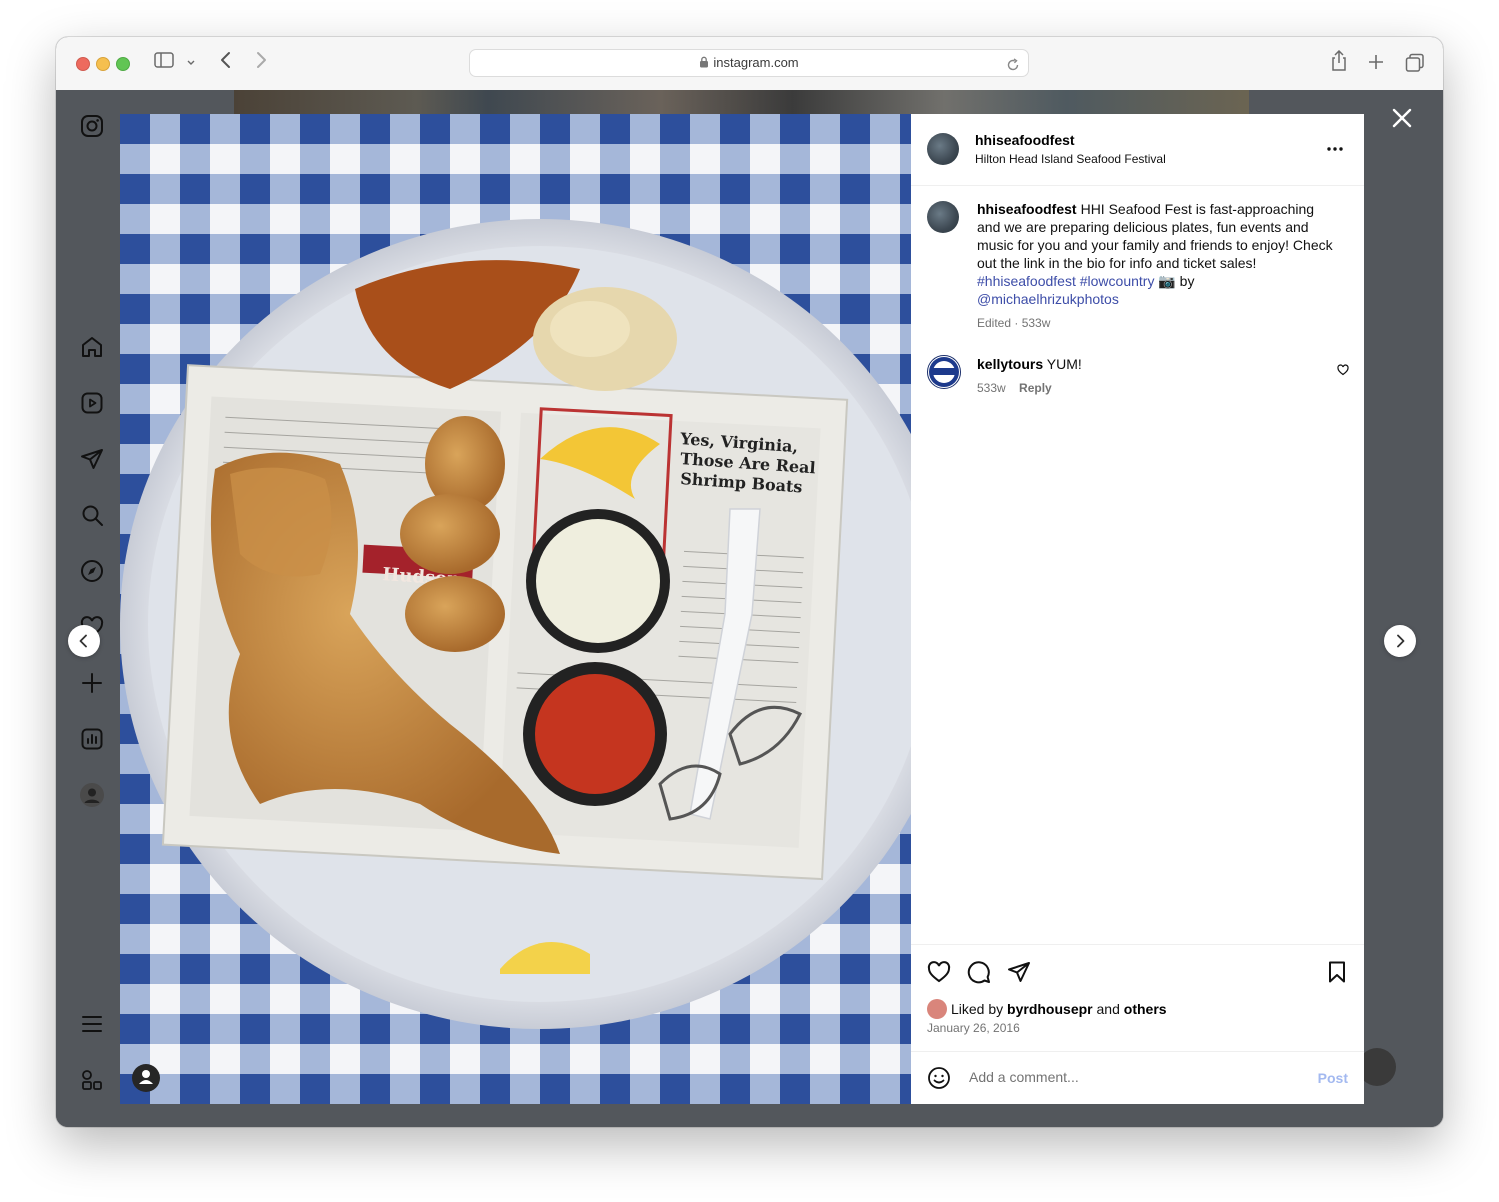  I want to click on new-tab-icon, so click(1376, 64).